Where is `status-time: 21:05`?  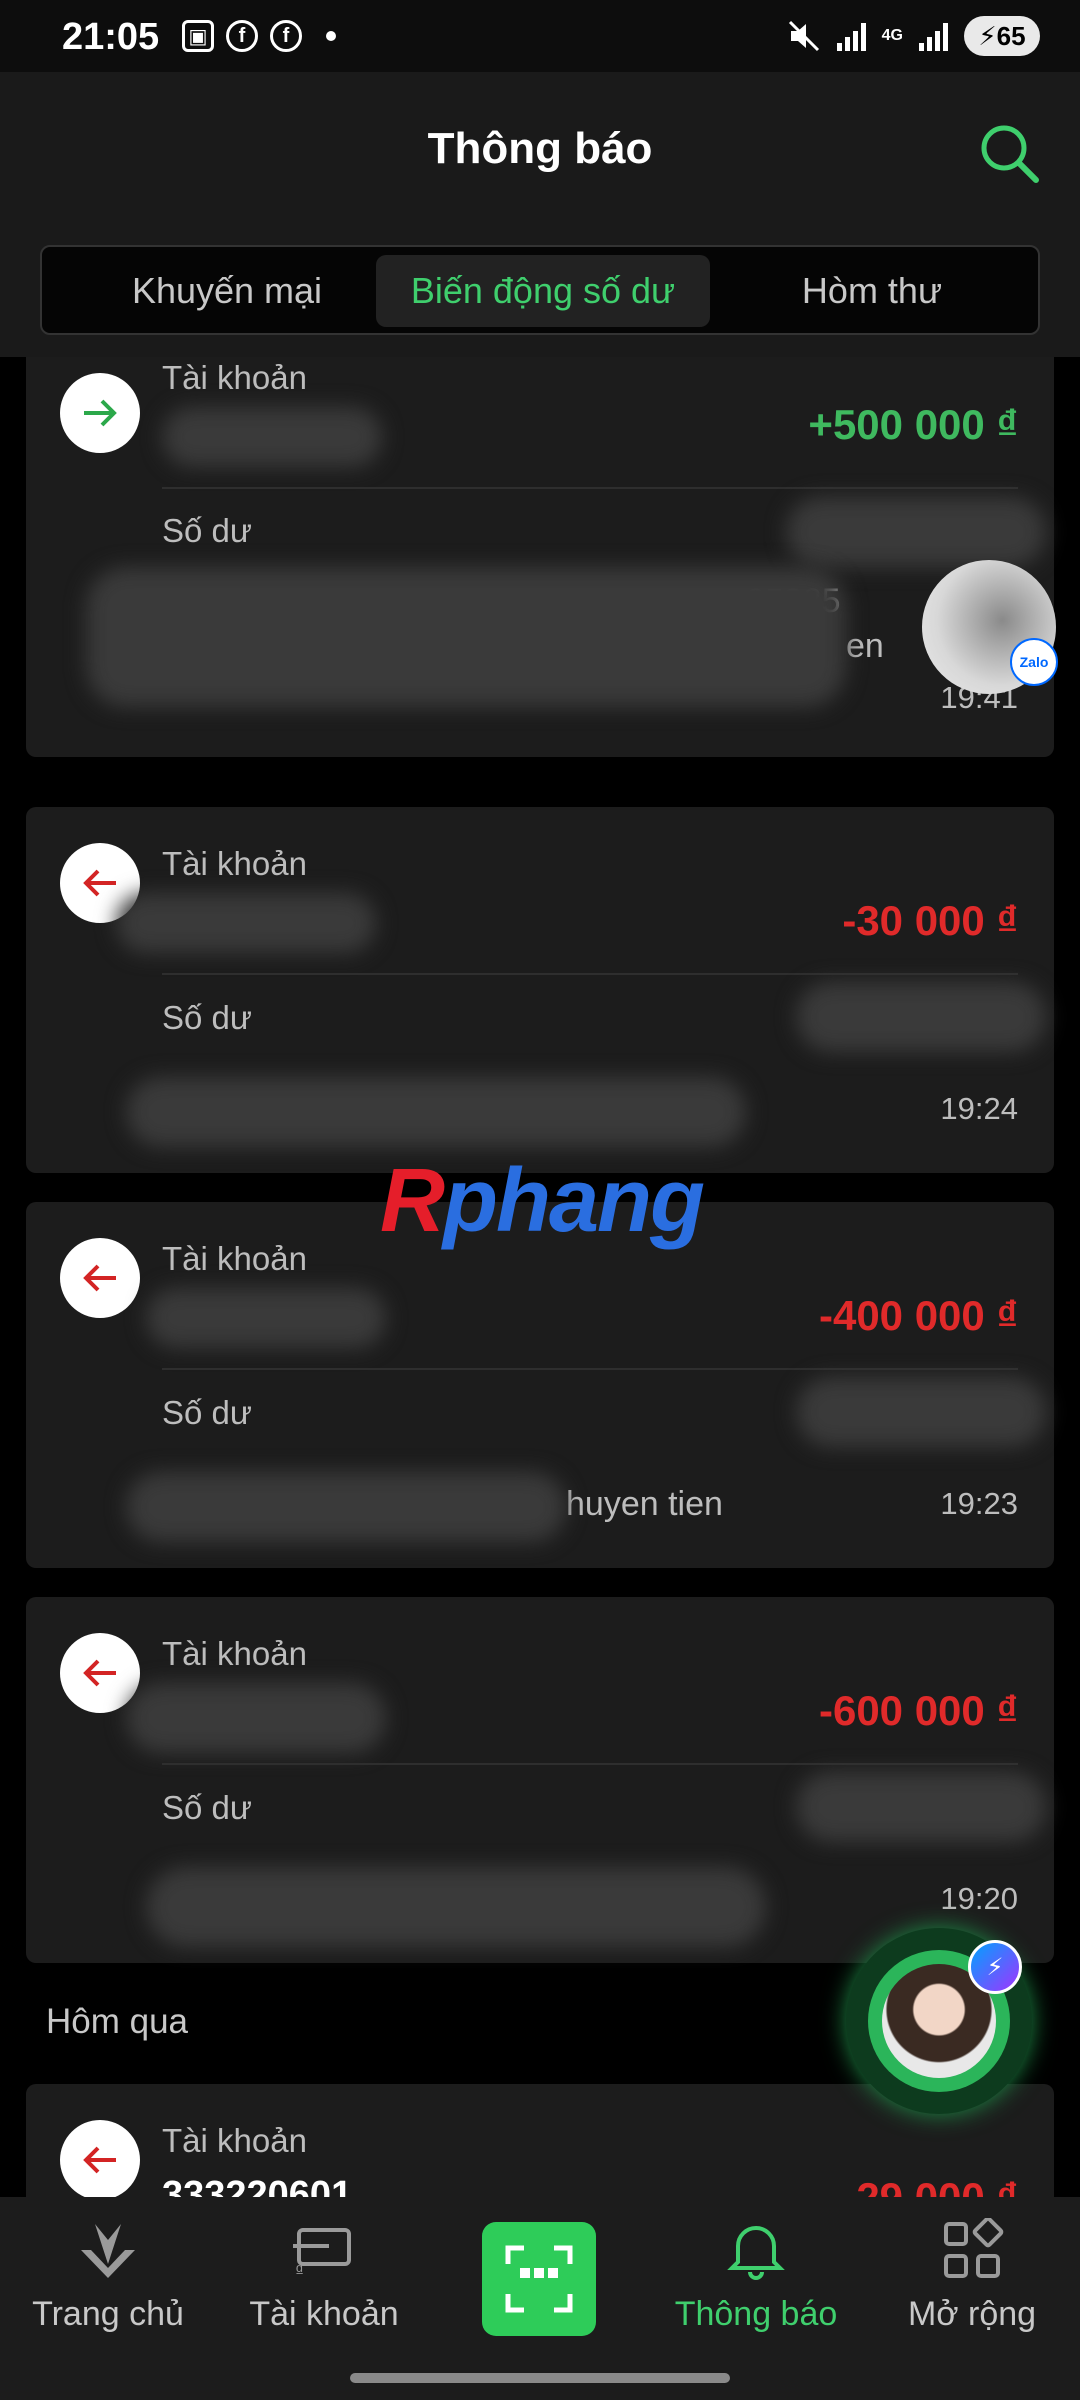 status-time: 21:05 is located at coordinates (111, 37).